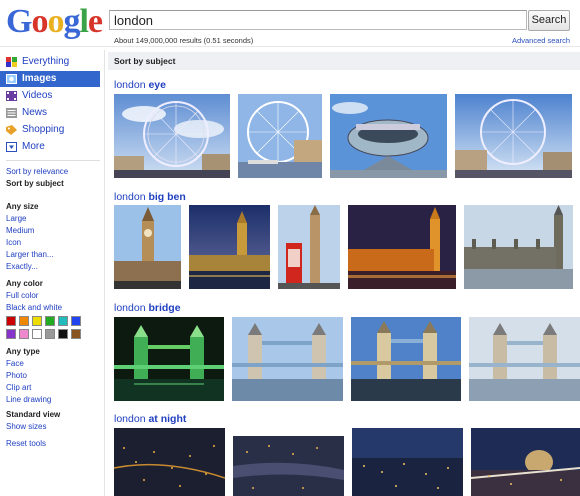 This screenshot has height=496, width=580. Describe the element at coordinates (167, 197) in the screenshot. I see `group-subject: big ben` at that location.